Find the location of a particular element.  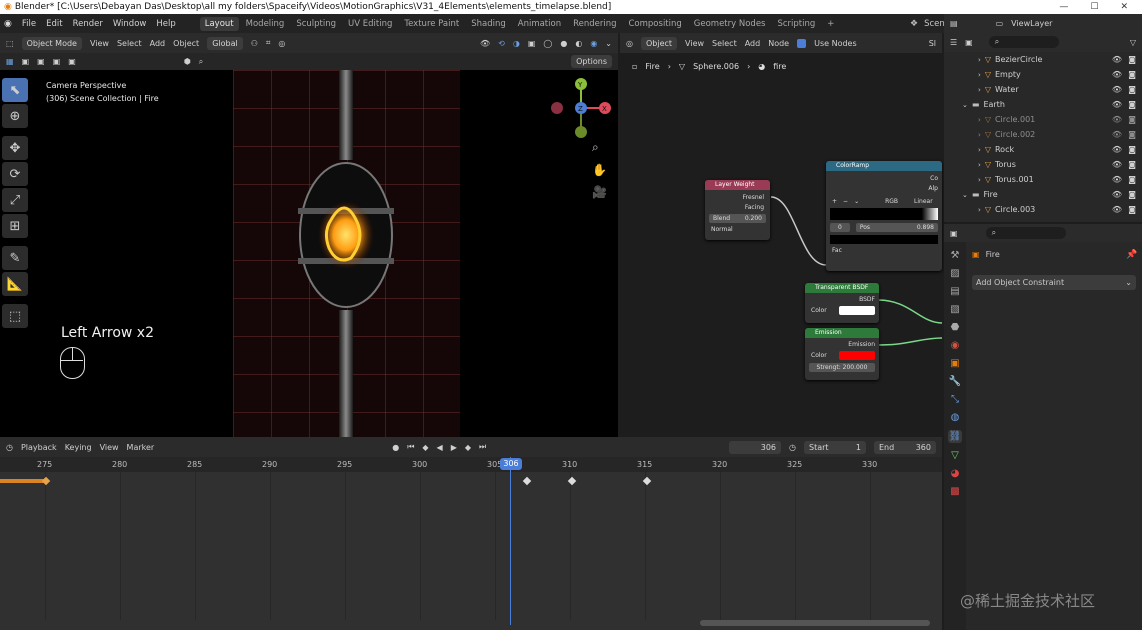

menu-edit: Edit is located at coordinates (54, 24).